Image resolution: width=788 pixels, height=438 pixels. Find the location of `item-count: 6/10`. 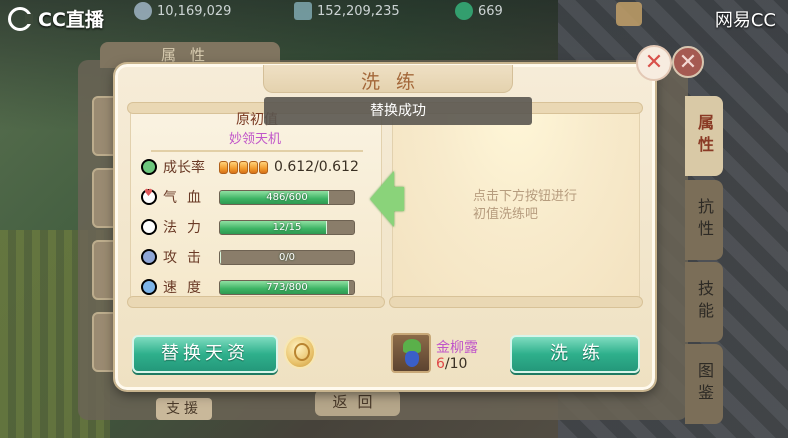

item-count: 6/10 is located at coordinates (451, 364).